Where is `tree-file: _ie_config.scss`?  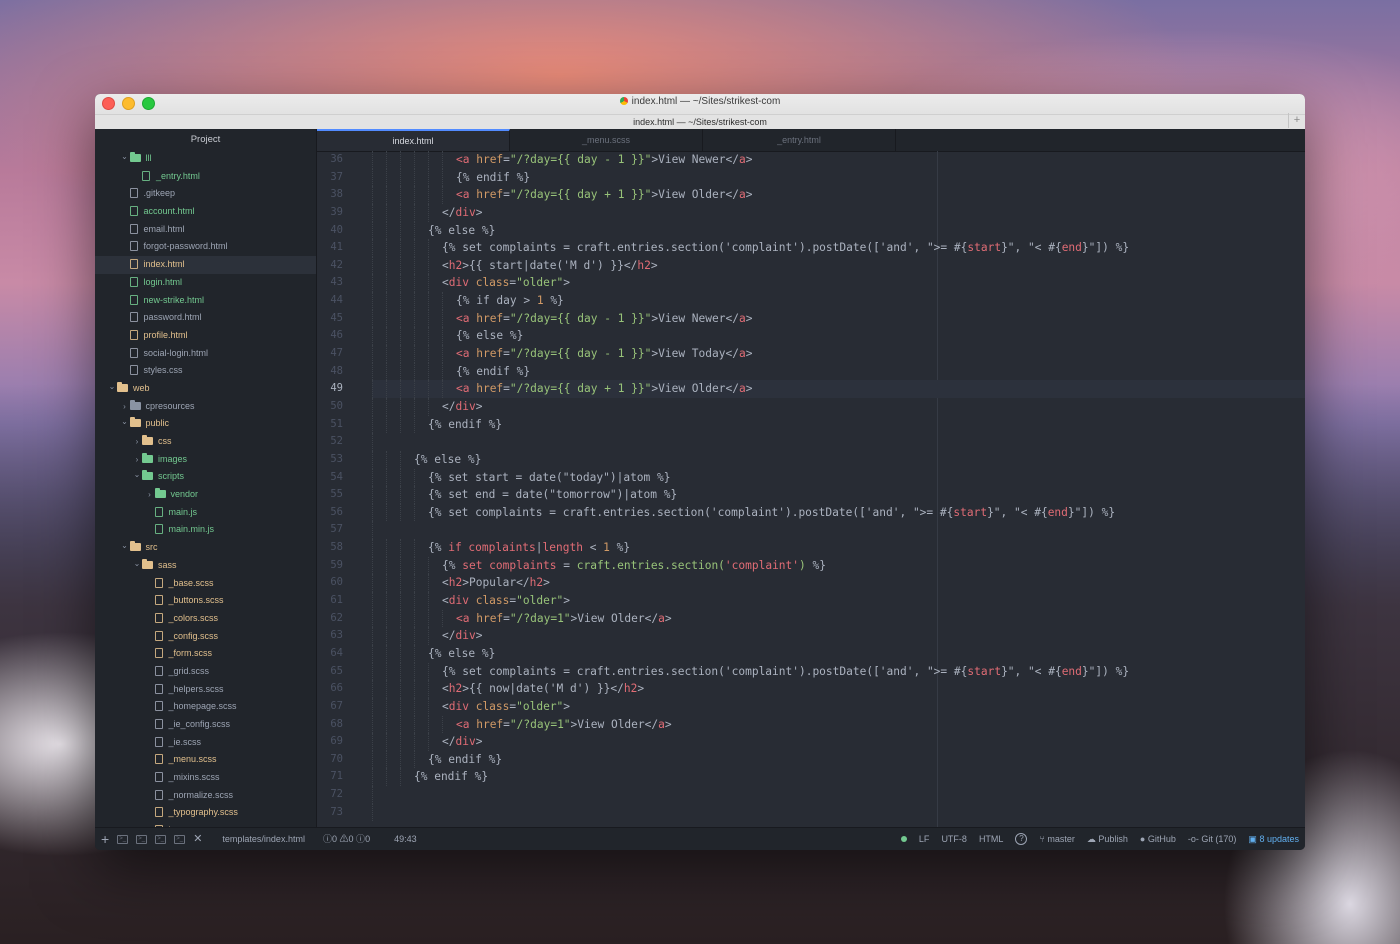
tree-file: _ie_config.scss is located at coordinates (205, 725).